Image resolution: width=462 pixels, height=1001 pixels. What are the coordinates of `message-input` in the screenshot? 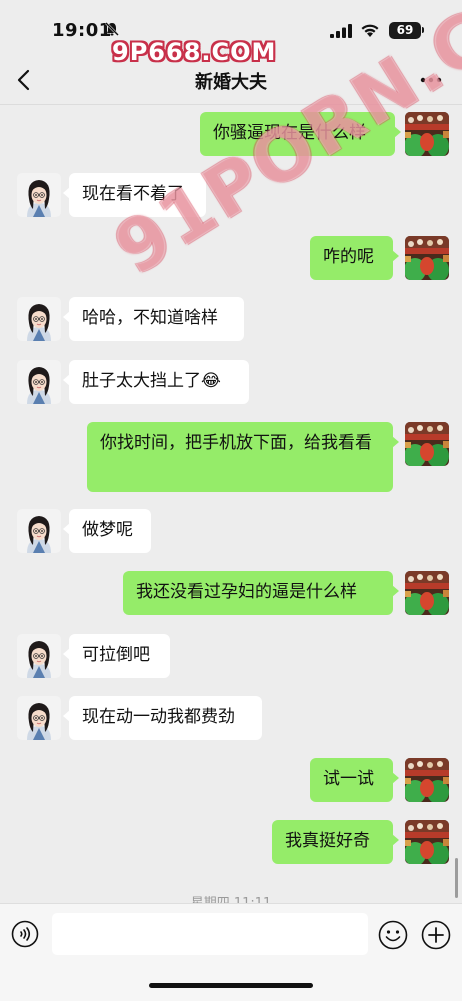 It's located at (210, 934).